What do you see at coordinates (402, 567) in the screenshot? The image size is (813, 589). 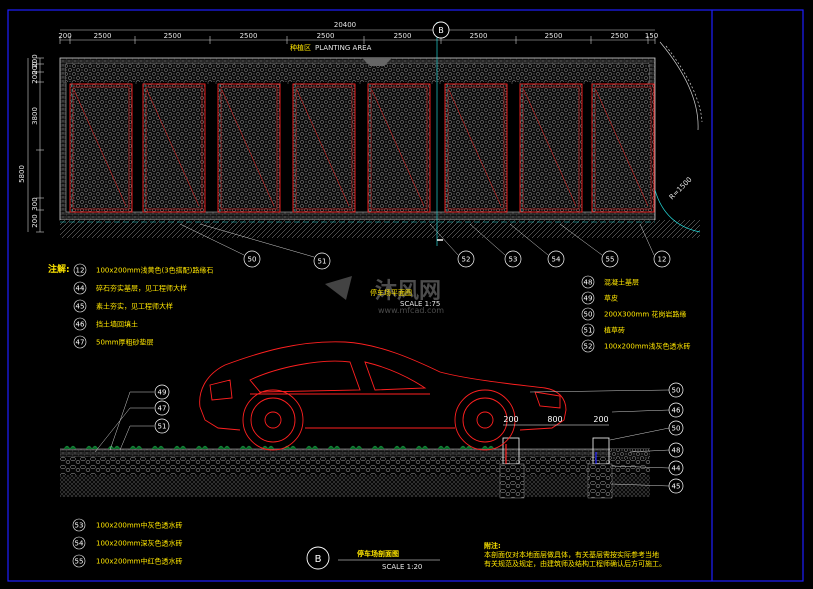 I see `section-scale: SCALE 1:20` at bounding box center [402, 567].